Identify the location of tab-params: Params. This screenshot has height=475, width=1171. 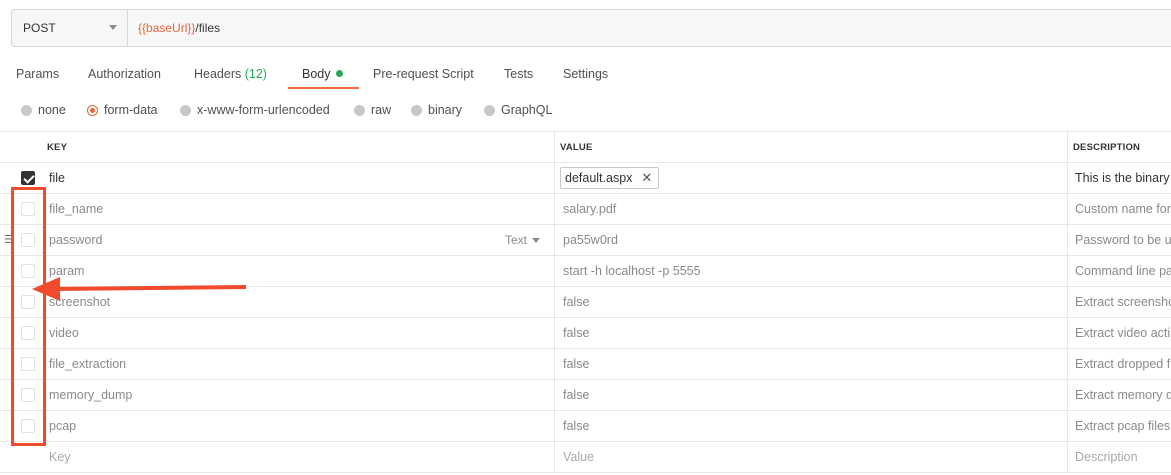
(37, 76).